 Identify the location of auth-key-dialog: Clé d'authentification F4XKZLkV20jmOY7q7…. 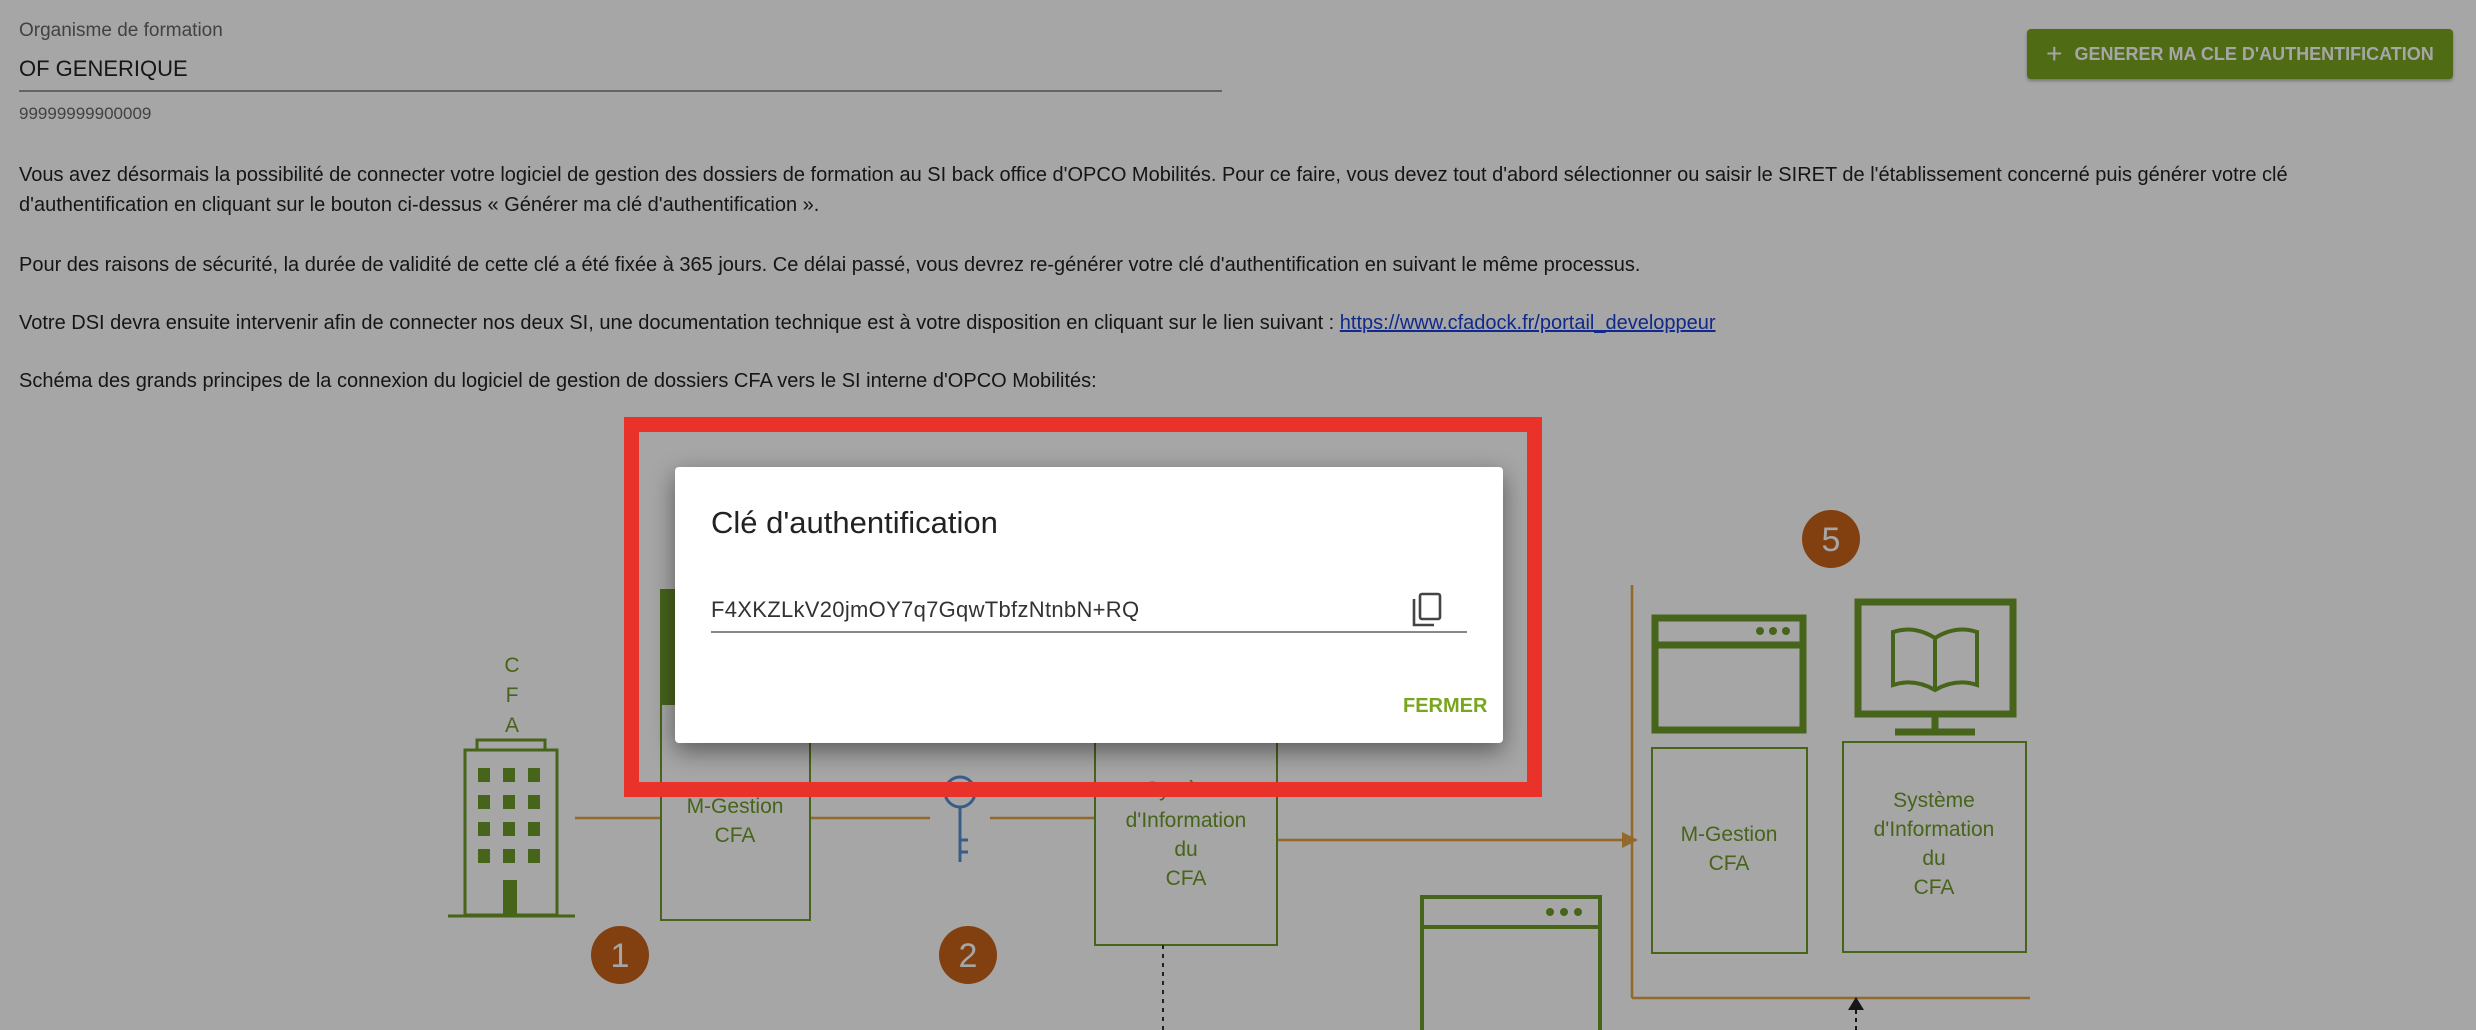
(1089, 605).